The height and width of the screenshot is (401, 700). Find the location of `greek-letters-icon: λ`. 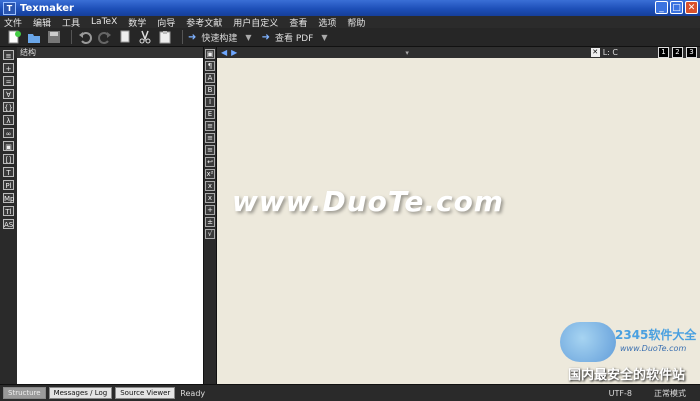

greek-letters-icon: λ is located at coordinates (8, 120).